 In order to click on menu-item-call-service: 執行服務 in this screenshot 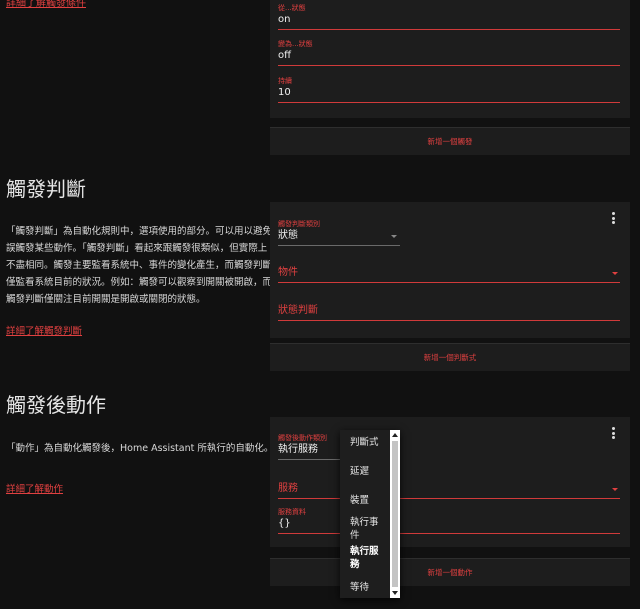, I will do `click(368, 558)`.